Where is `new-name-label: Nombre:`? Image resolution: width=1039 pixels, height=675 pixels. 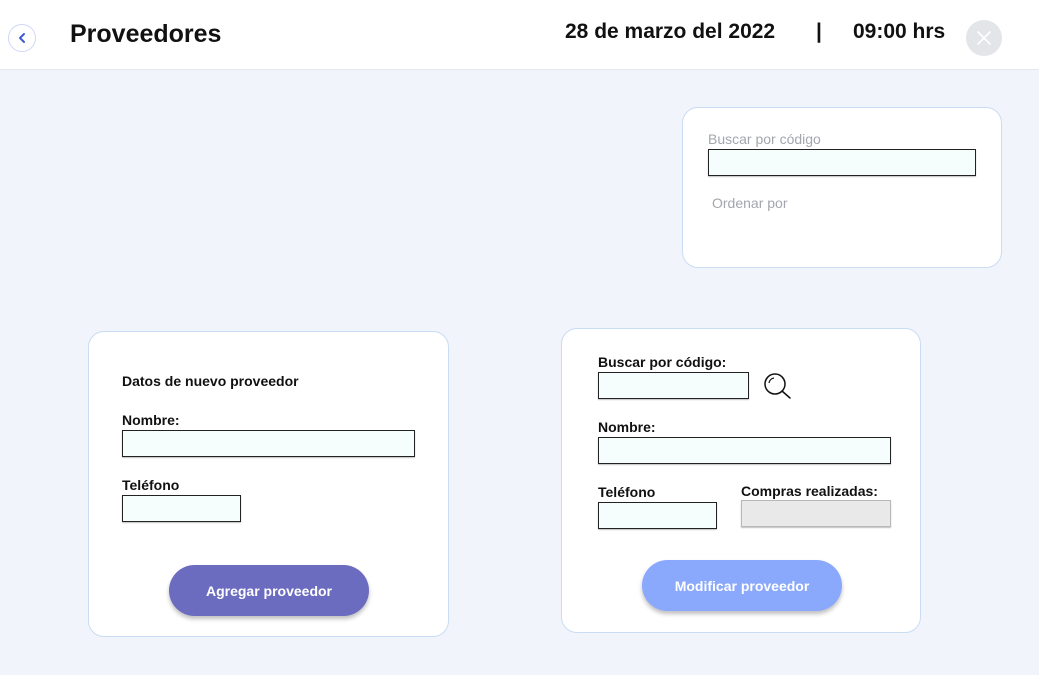
new-name-label: Nombre: is located at coordinates (151, 420).